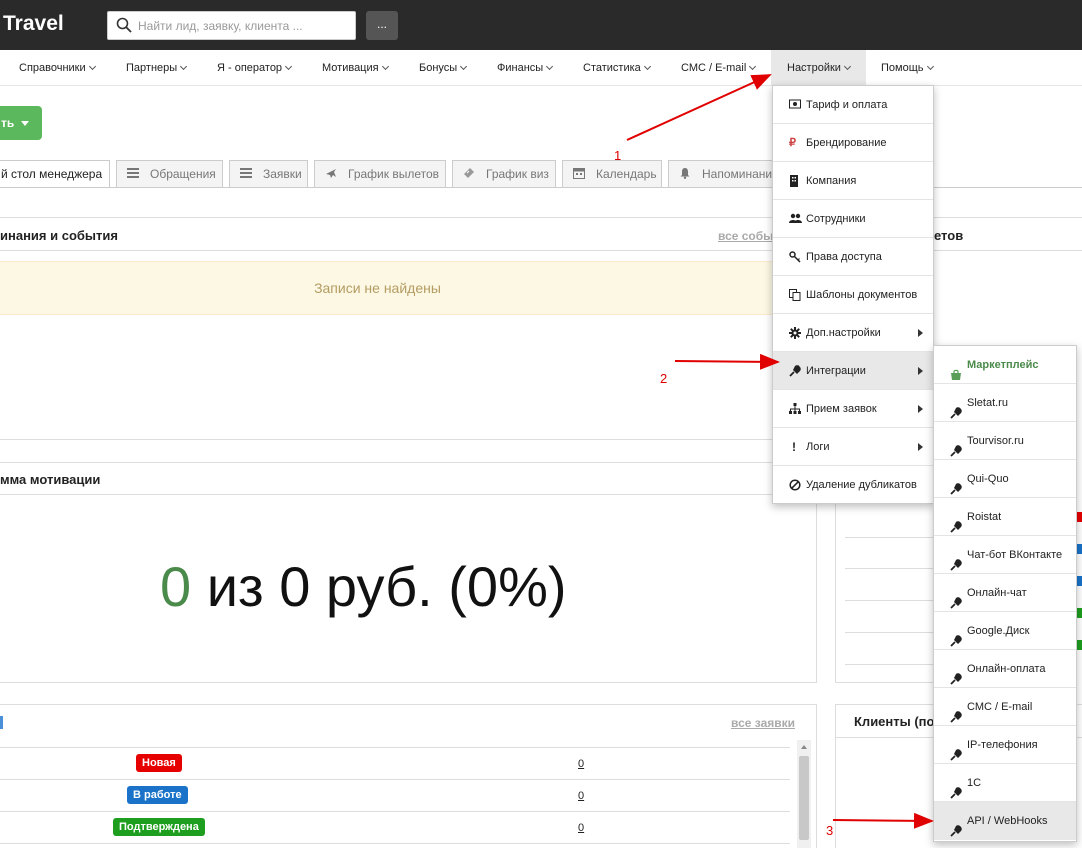 The image size is (1082, 848). I want to click on annotation-marker-3: 3, so click(830, 830).